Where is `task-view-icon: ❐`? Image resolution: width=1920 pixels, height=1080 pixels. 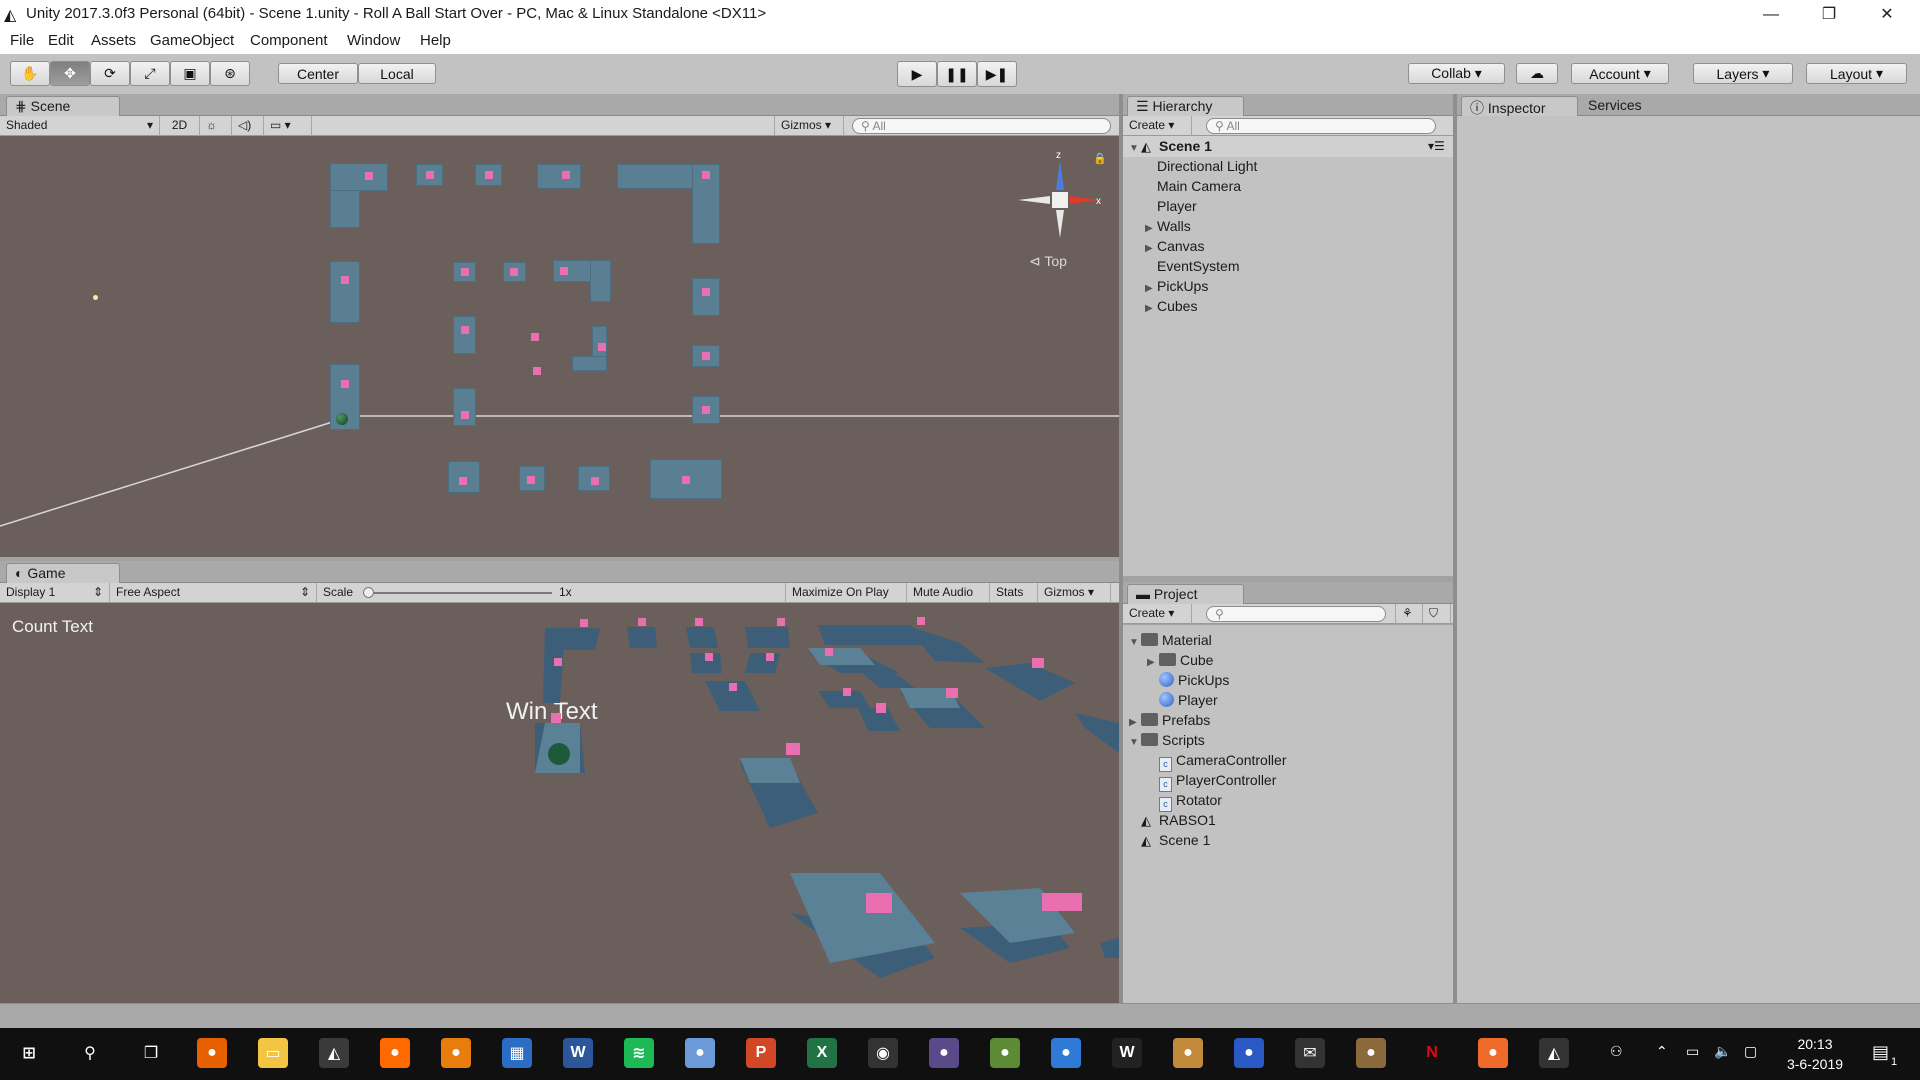 task-view-icon: ❐ is located at coordinates (151, 1053).